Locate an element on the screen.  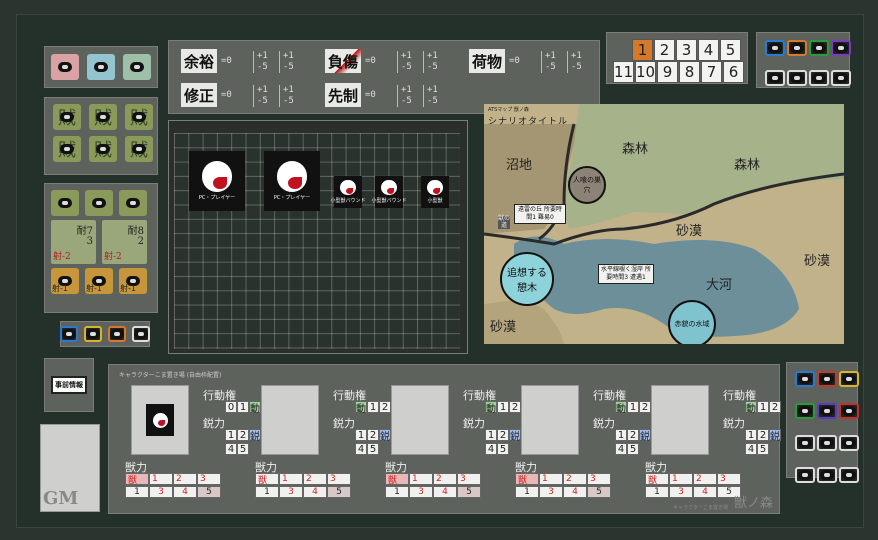
beast-token-large: 耐8 2 射-2 is located at coordinates (124, 242).